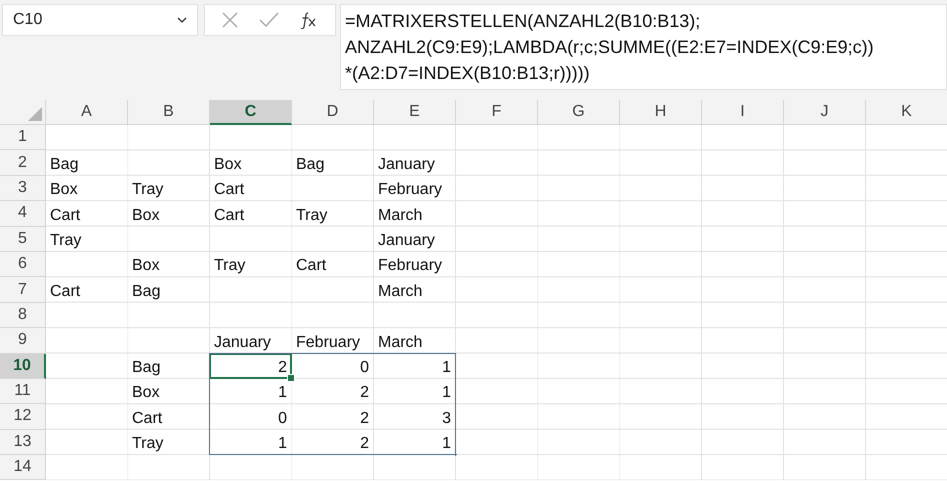 The height and width of the screenshot is (481, 947). What do you see at coordinates (100, 20) in the screenshot?
I see `name-box: C10` at bounding box center [100, 20].